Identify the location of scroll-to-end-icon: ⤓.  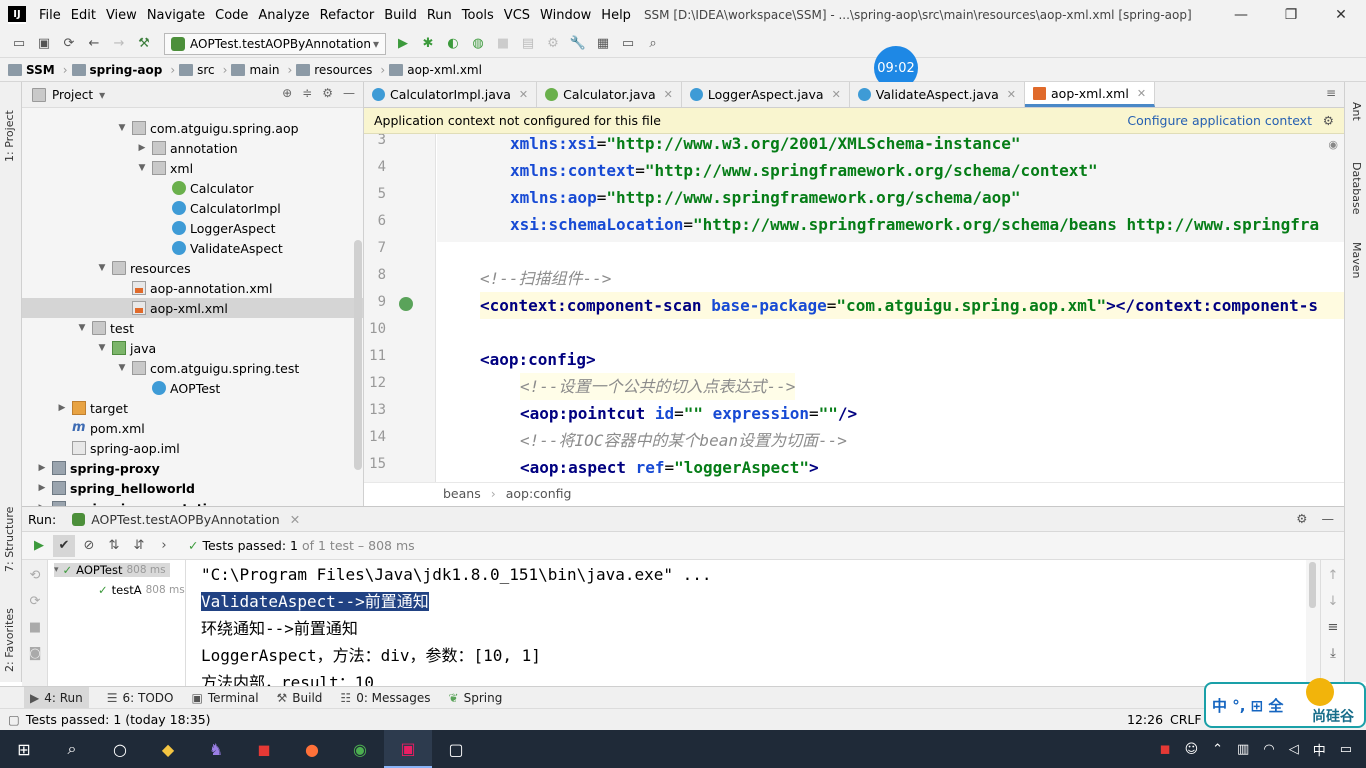
(1333, 653).